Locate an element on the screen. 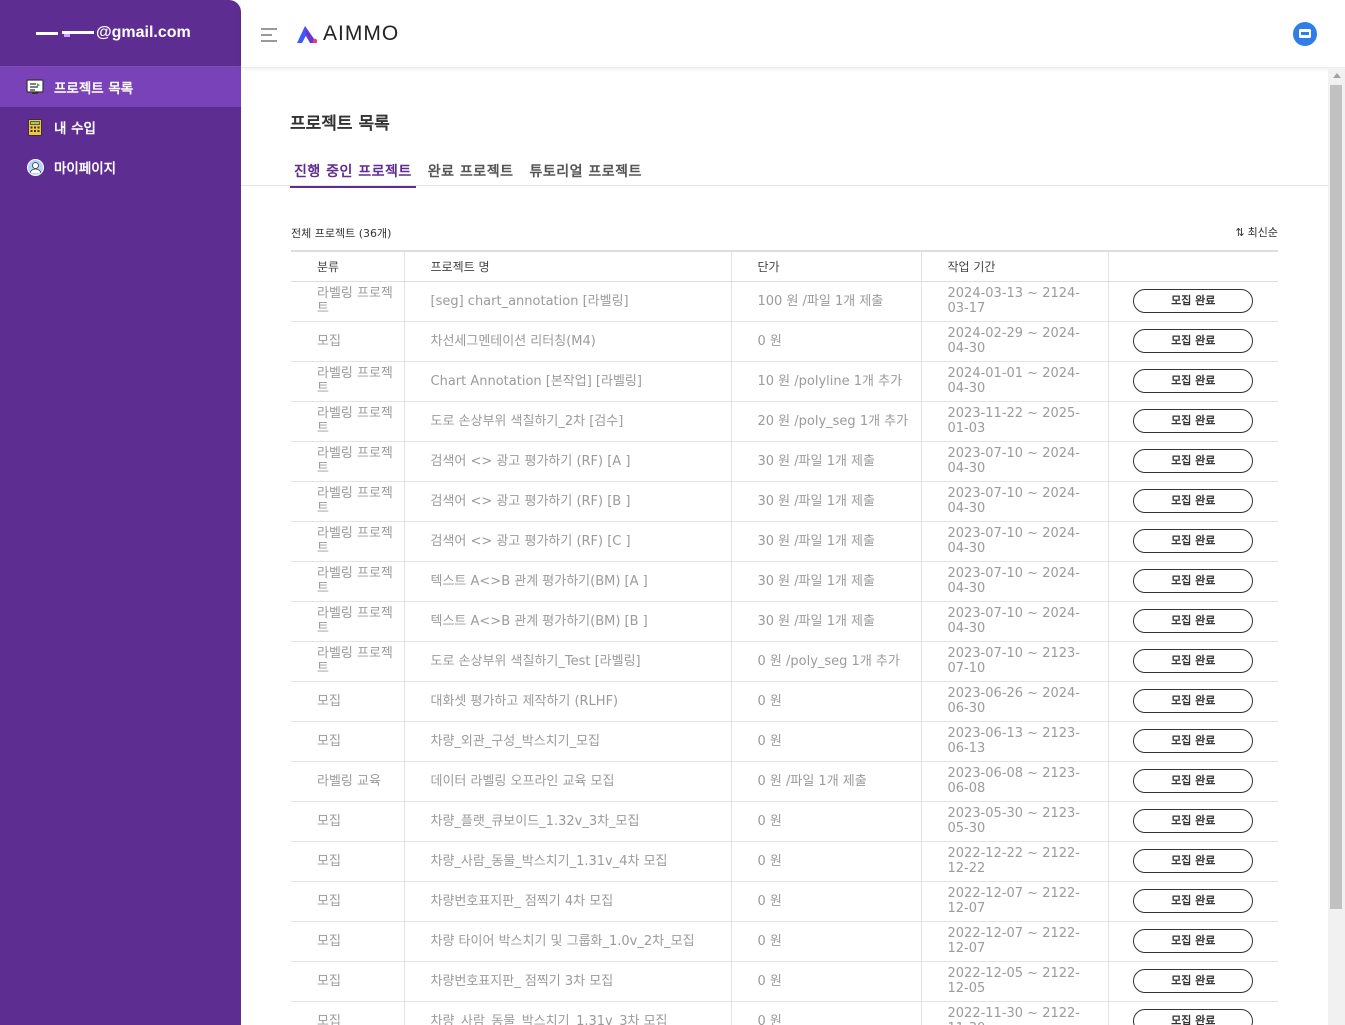  email-suffix: @gmail.com is located at coordinates (143, 32).